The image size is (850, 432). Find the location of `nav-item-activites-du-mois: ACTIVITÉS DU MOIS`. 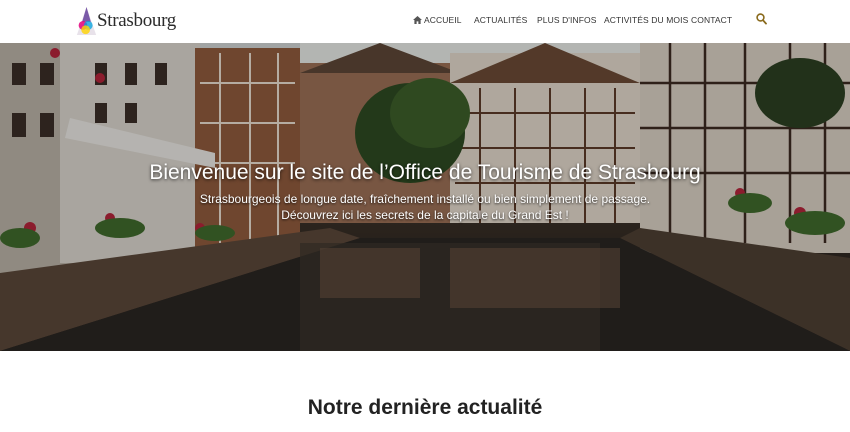

nav-item-activites-du-mois: ACTIVITÉS DU MOIS is located at coordinates (646, 20).